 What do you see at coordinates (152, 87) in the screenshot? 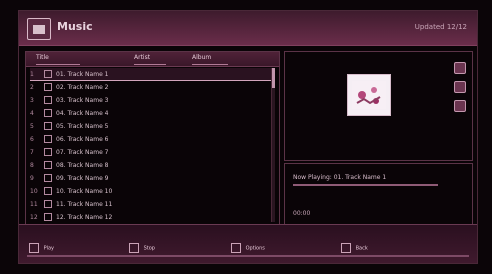
I see `track-row: 2 02. Track Name 2` at bounding box center [152, 87].